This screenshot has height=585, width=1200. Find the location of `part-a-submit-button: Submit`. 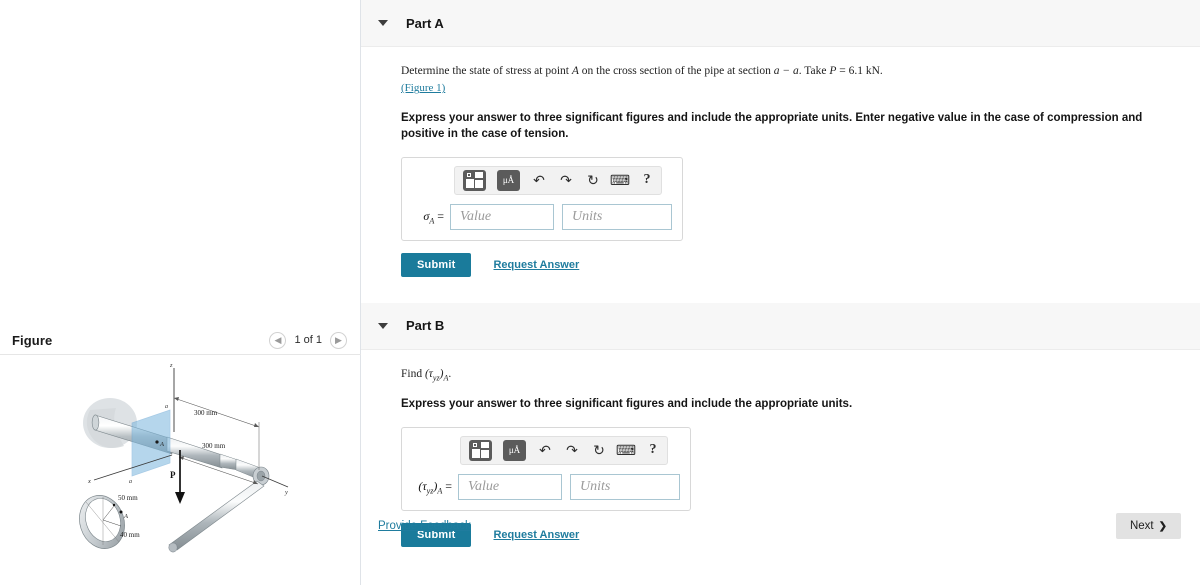

part-a-submit-button: Submit is located at coordinates (436, 264).